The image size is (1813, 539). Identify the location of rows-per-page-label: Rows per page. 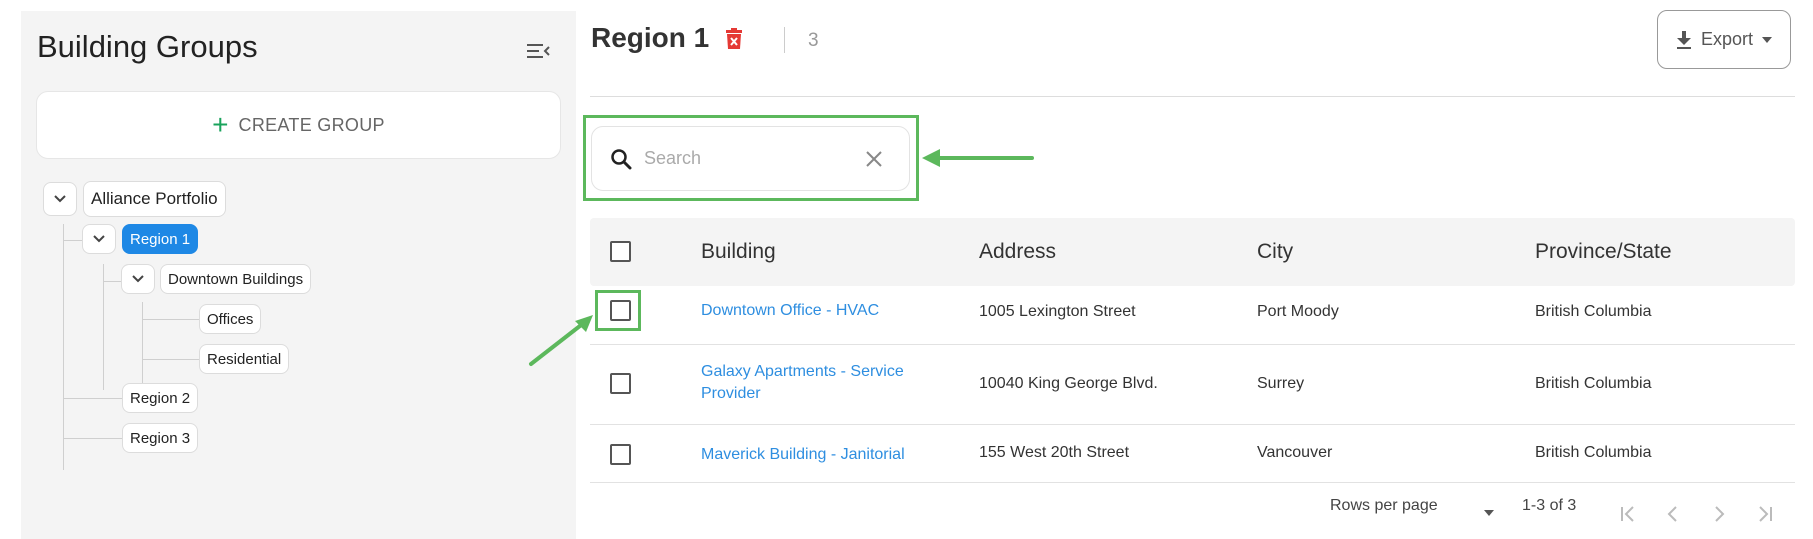
(1384, 505).